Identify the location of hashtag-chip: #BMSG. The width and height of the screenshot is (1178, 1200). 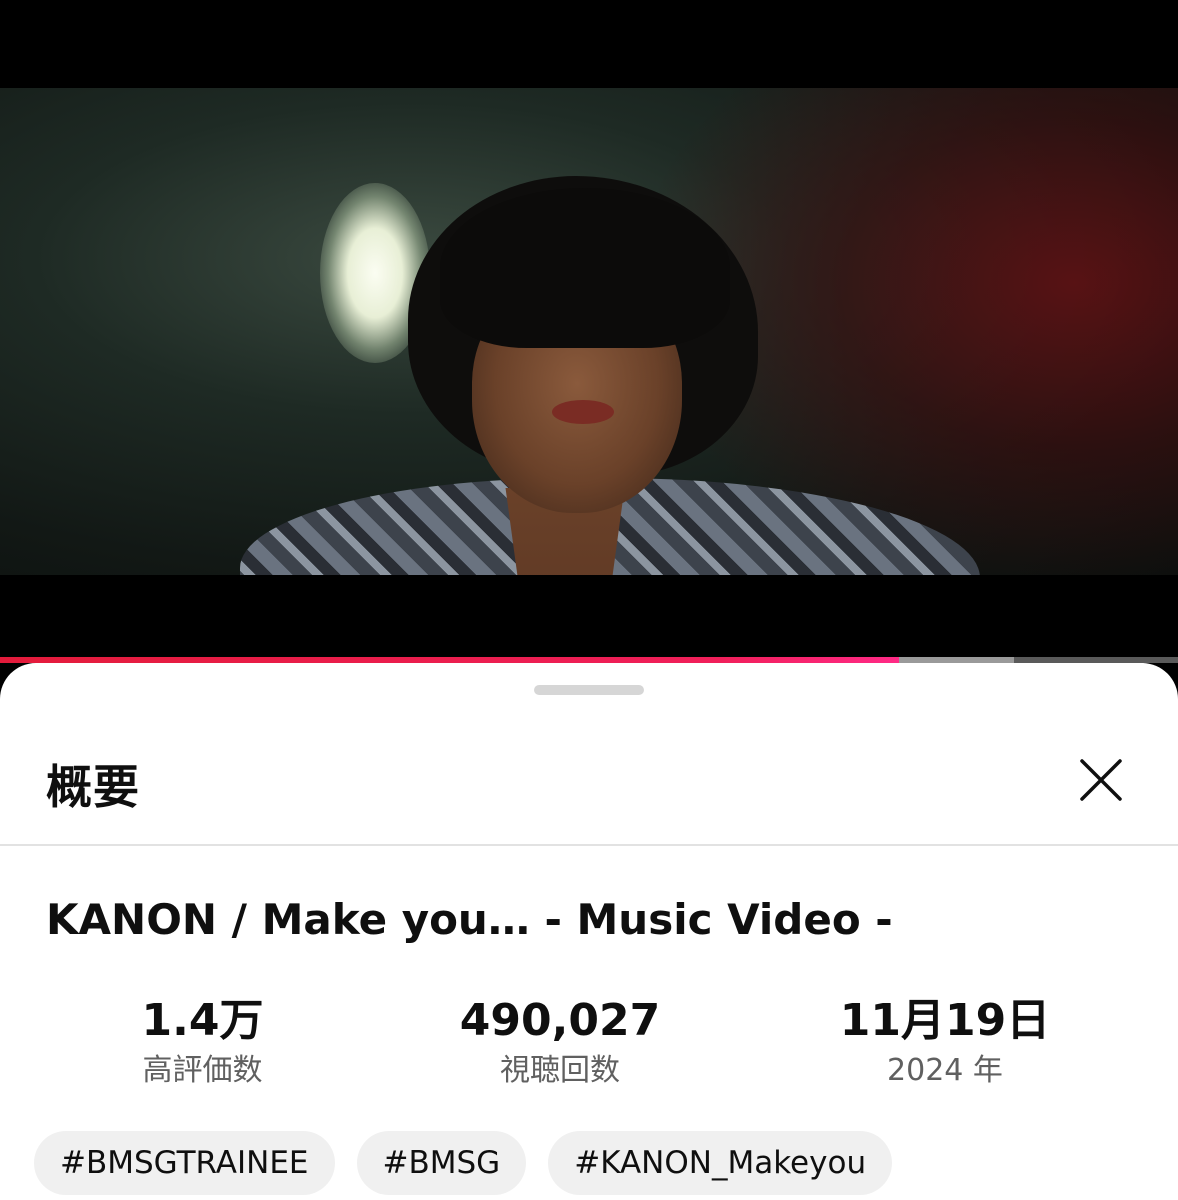
(441, 1163).